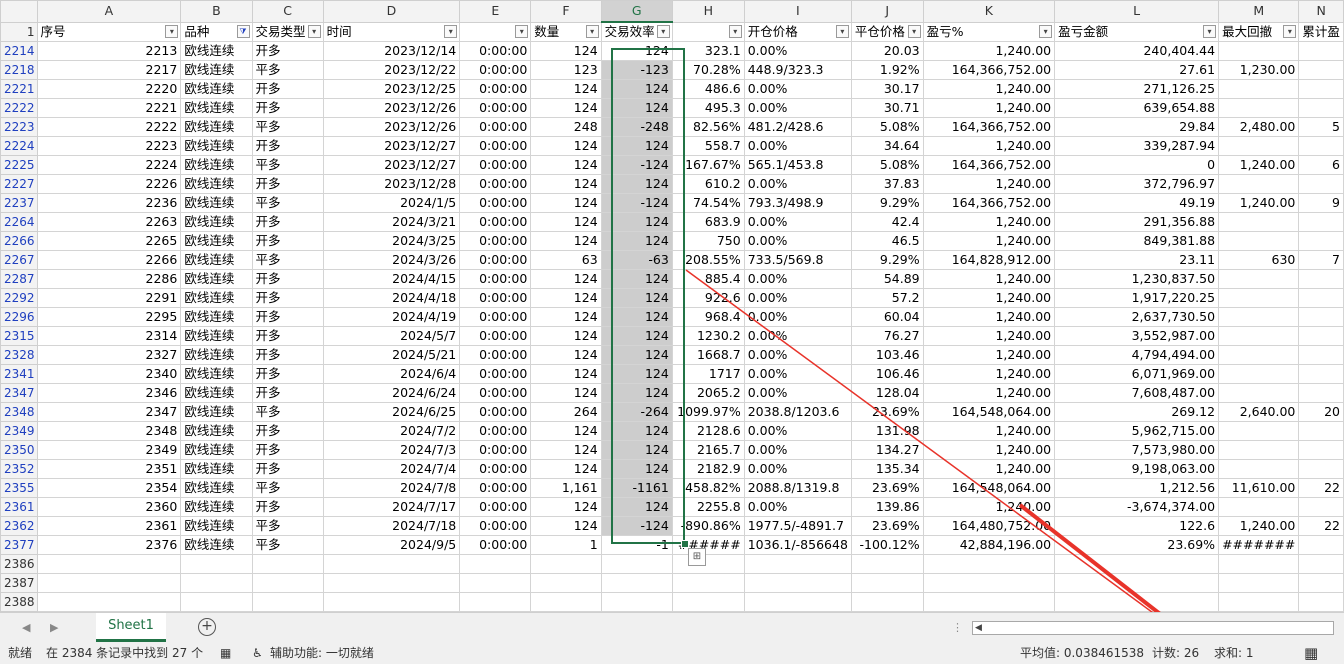  I want to click on row-number: 2388, so click(19, 602).